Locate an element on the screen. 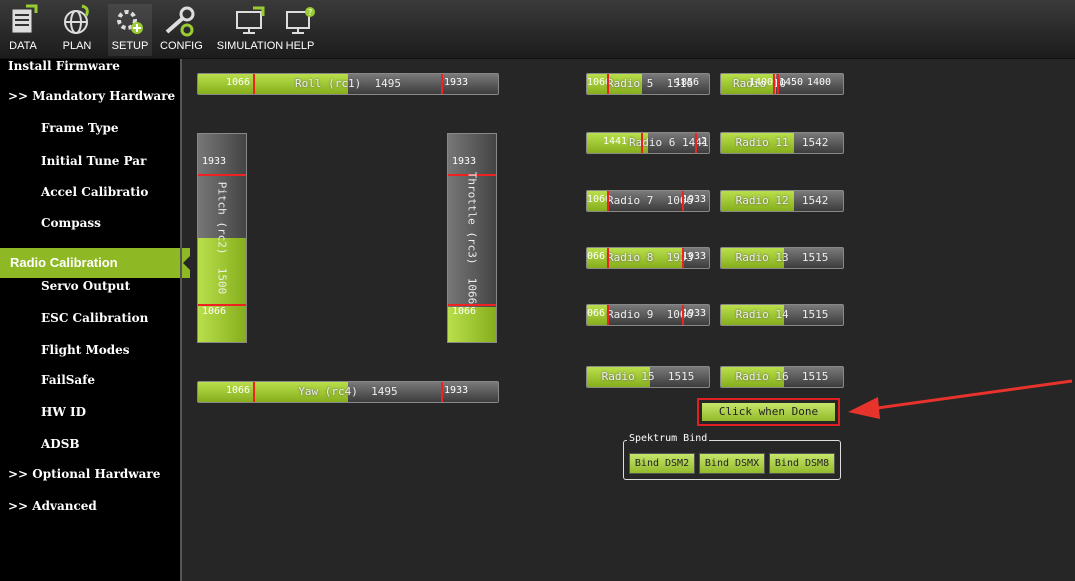 This screenshot has width=1075, height=581. radio7-channel-bar: 1066 Radio 7 1066 1933 is located at coordinates (648, 201).